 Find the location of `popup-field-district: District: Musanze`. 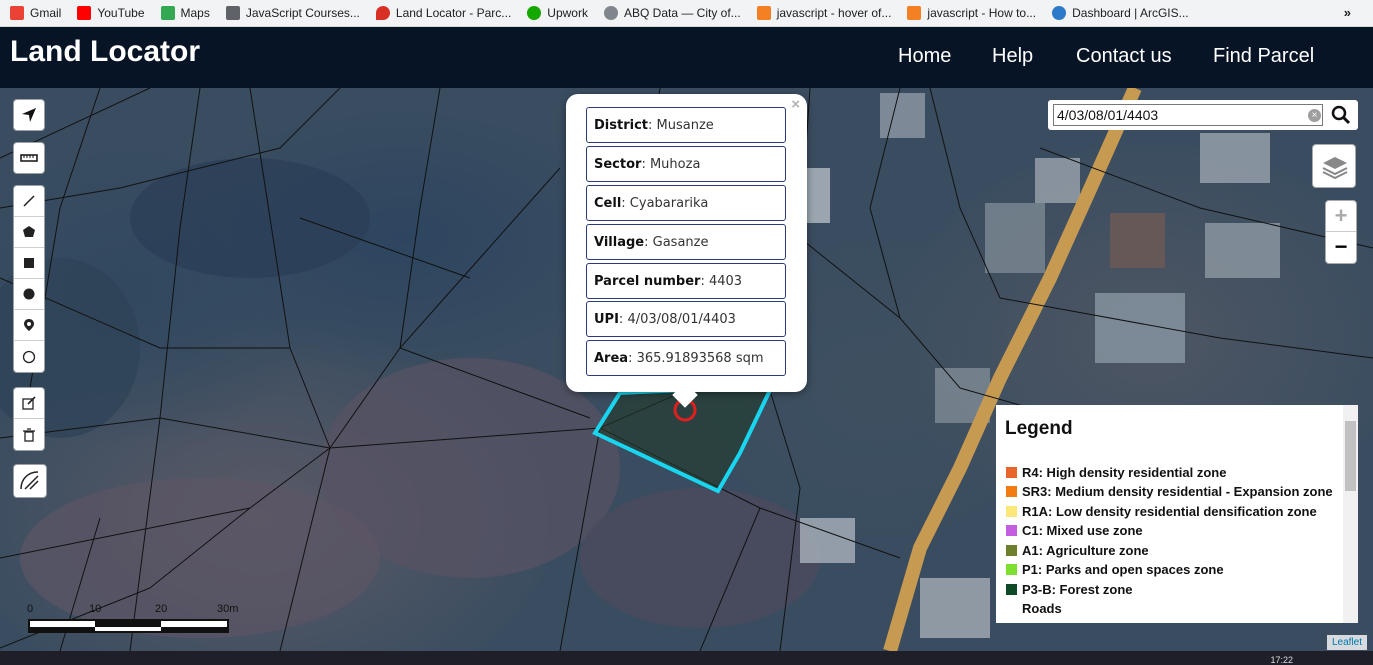

popup-field-district: District: Musanze is located at coordinates (686, 125).